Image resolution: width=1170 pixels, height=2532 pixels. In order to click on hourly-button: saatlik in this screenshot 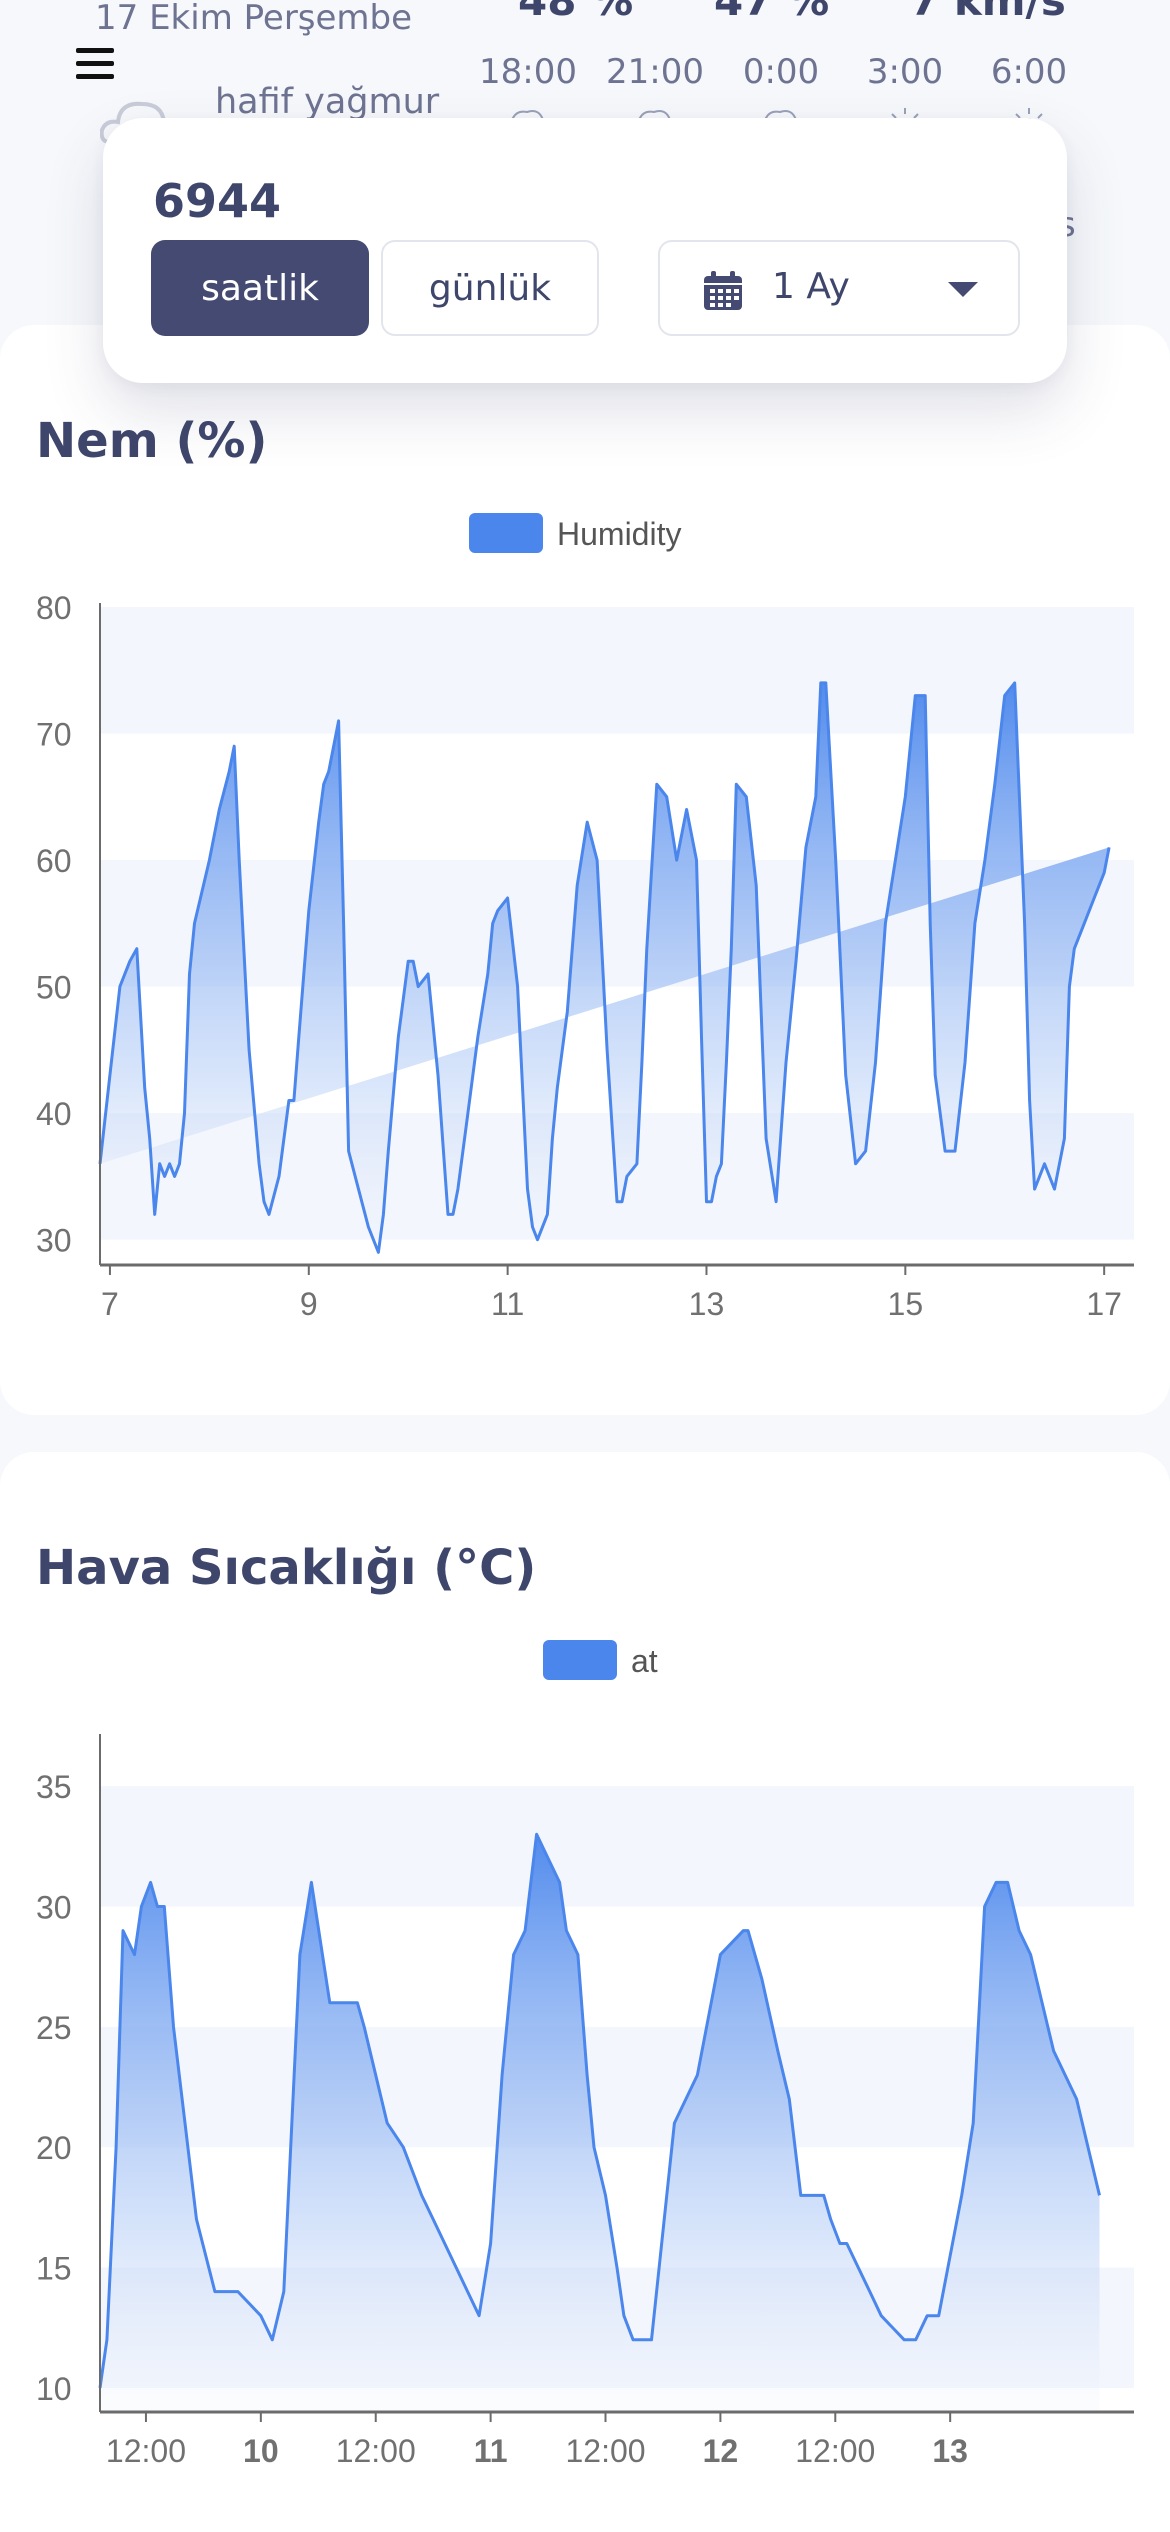, I will do `click(260, 288)`.